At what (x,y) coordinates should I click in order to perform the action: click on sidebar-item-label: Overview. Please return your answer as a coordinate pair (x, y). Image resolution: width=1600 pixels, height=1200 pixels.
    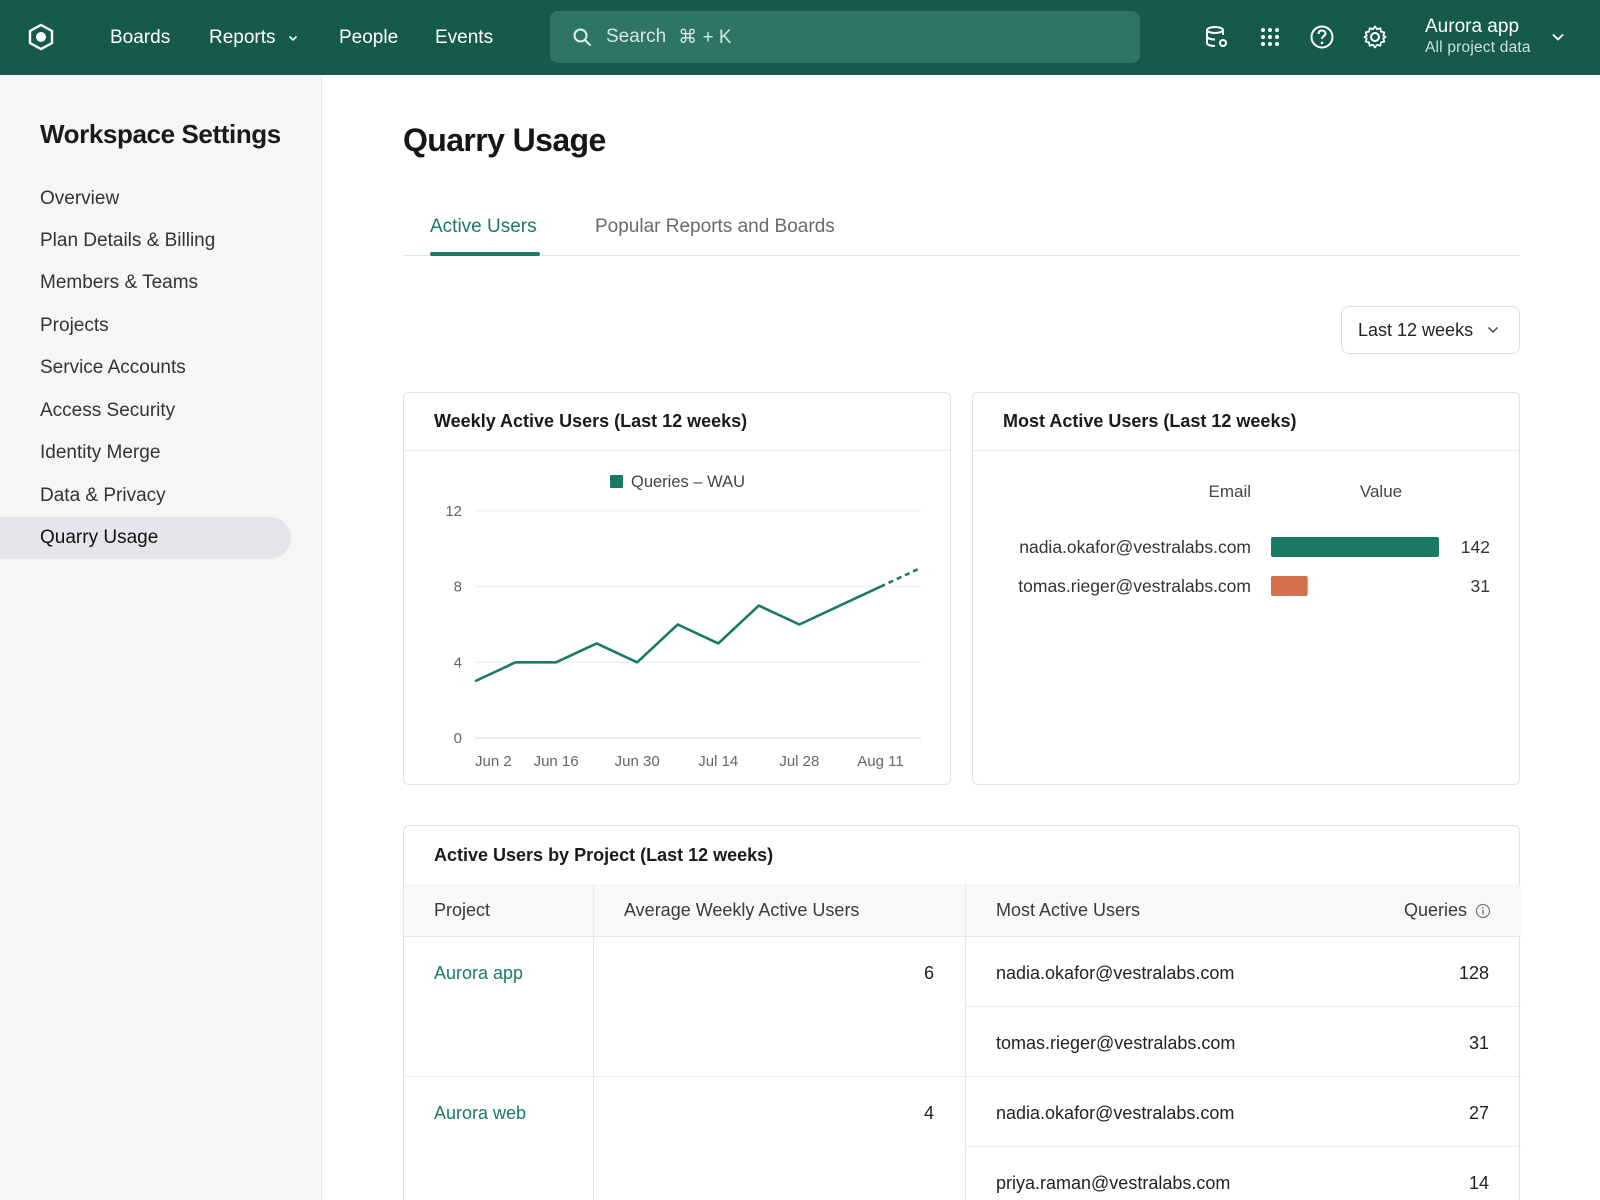
    Looking at the image, I should click on (80, 198).